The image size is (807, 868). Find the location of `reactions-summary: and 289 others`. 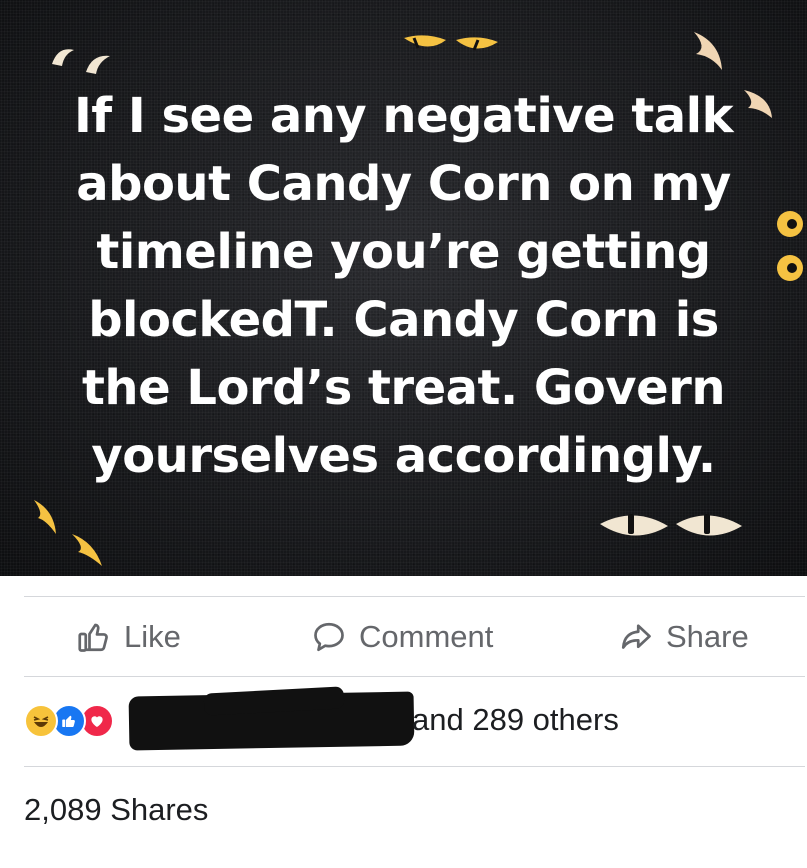

reactions-summary: and 289 others is located at coordinates (414, 718).